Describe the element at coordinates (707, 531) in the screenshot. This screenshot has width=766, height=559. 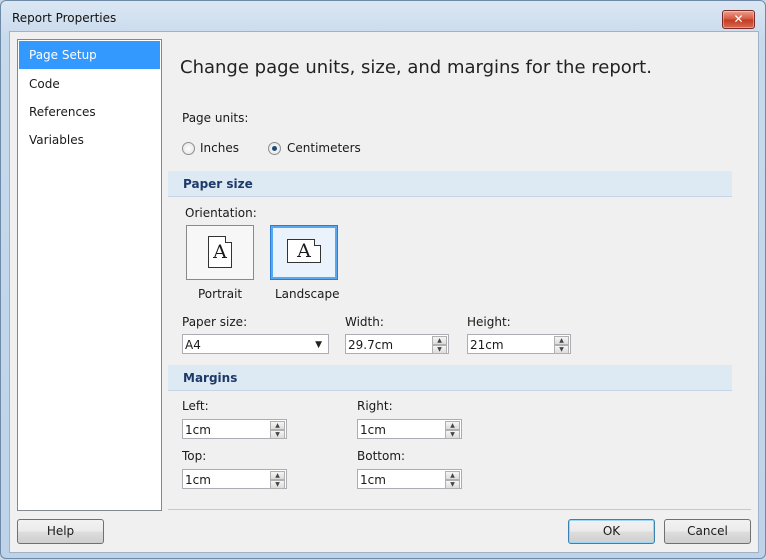
I see `cancel-button: Cancel` at that location.